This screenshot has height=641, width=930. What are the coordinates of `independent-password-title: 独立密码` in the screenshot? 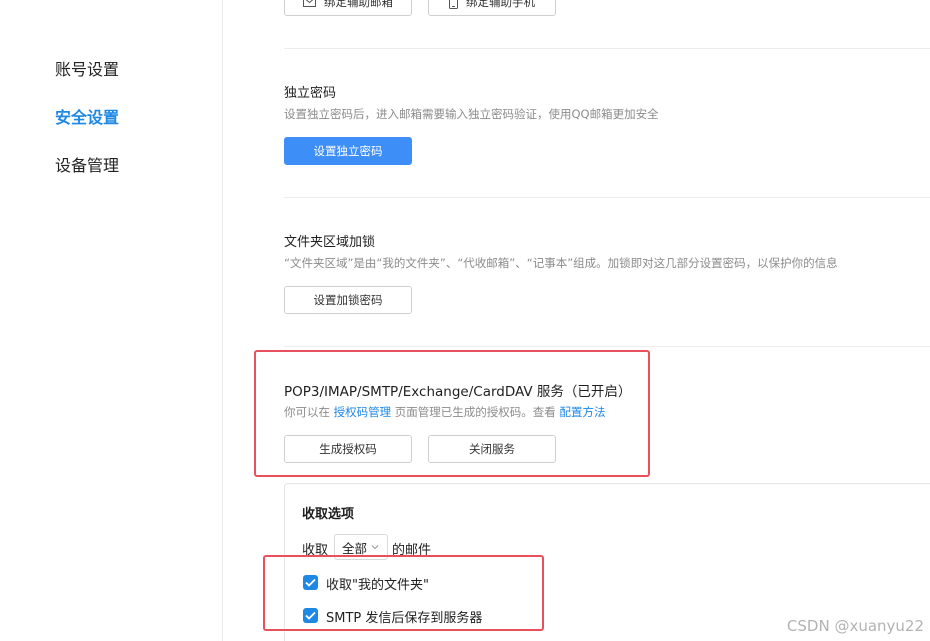 It's located at (310, 93).